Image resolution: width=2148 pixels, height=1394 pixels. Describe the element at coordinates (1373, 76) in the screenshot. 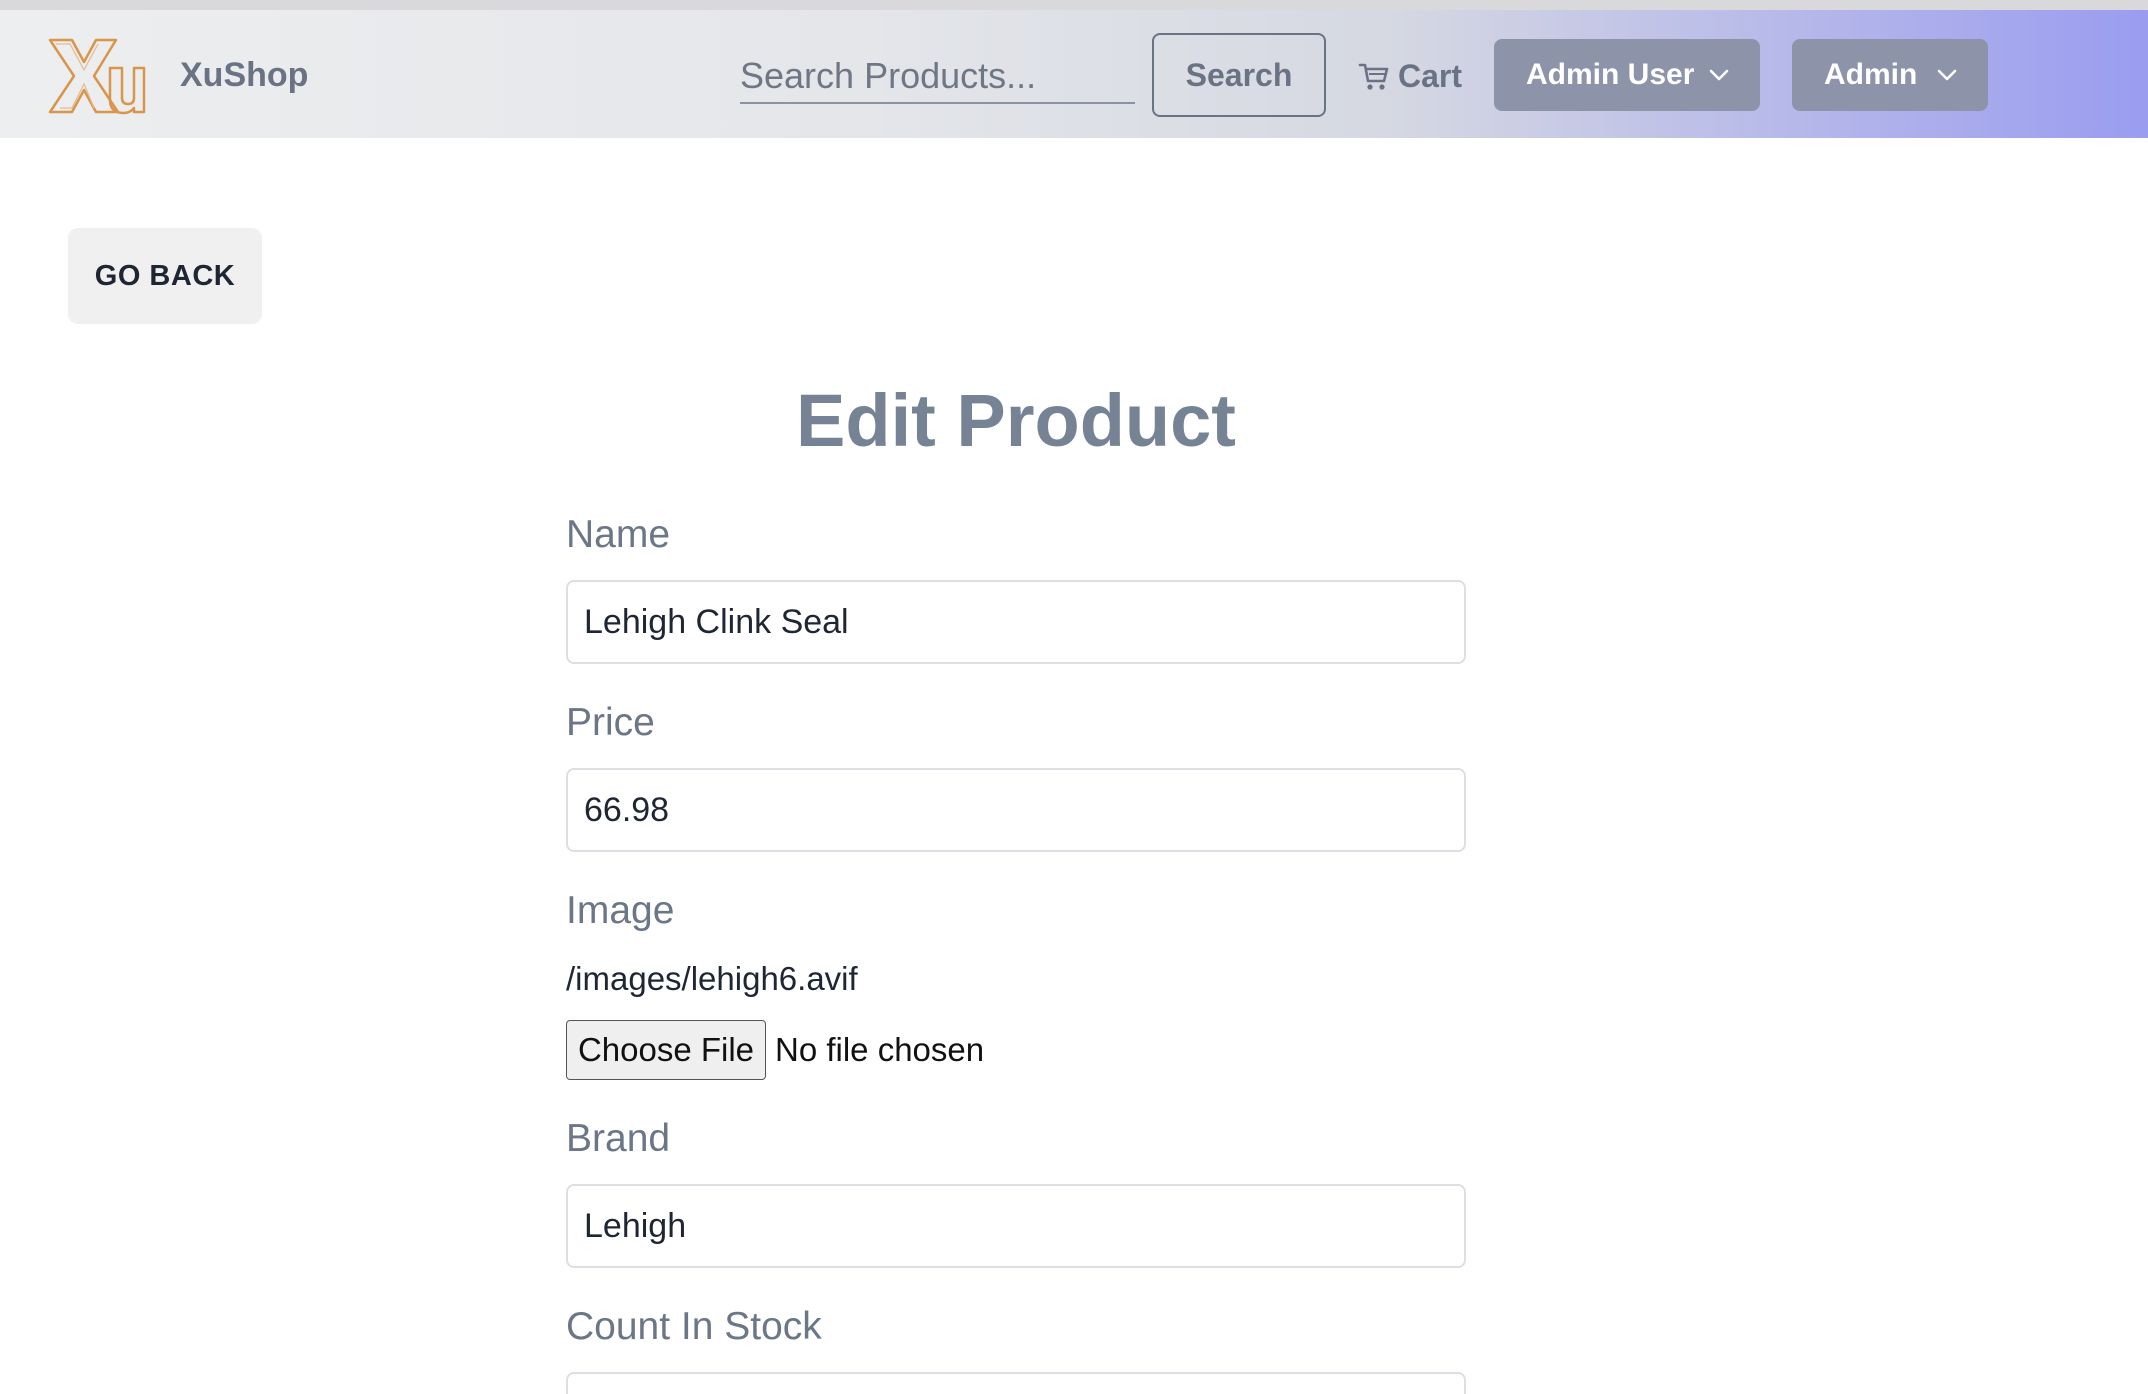

I see `cart-icon` at that location.